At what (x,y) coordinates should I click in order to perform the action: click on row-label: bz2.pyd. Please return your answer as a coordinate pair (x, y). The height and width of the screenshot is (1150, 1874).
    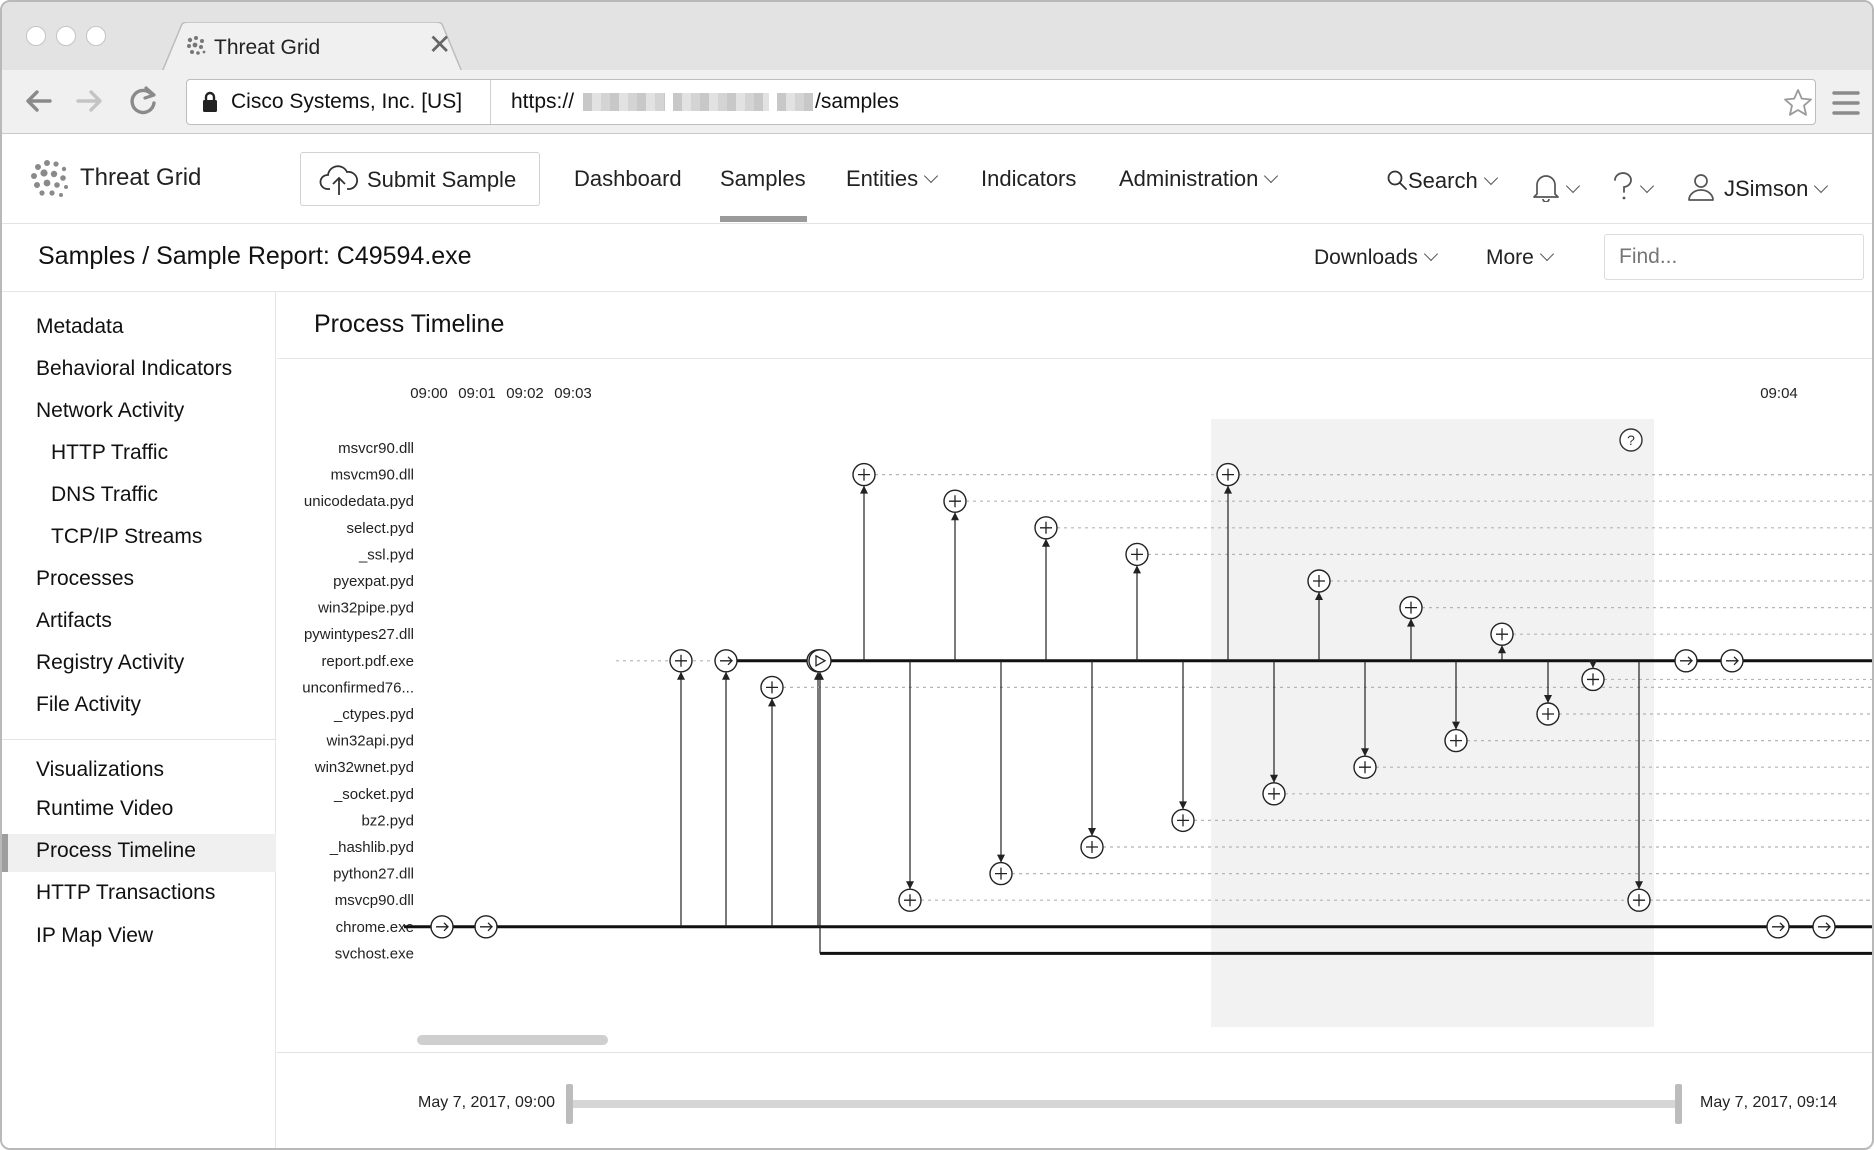
    Looking at the image, I should click on (387, 820).